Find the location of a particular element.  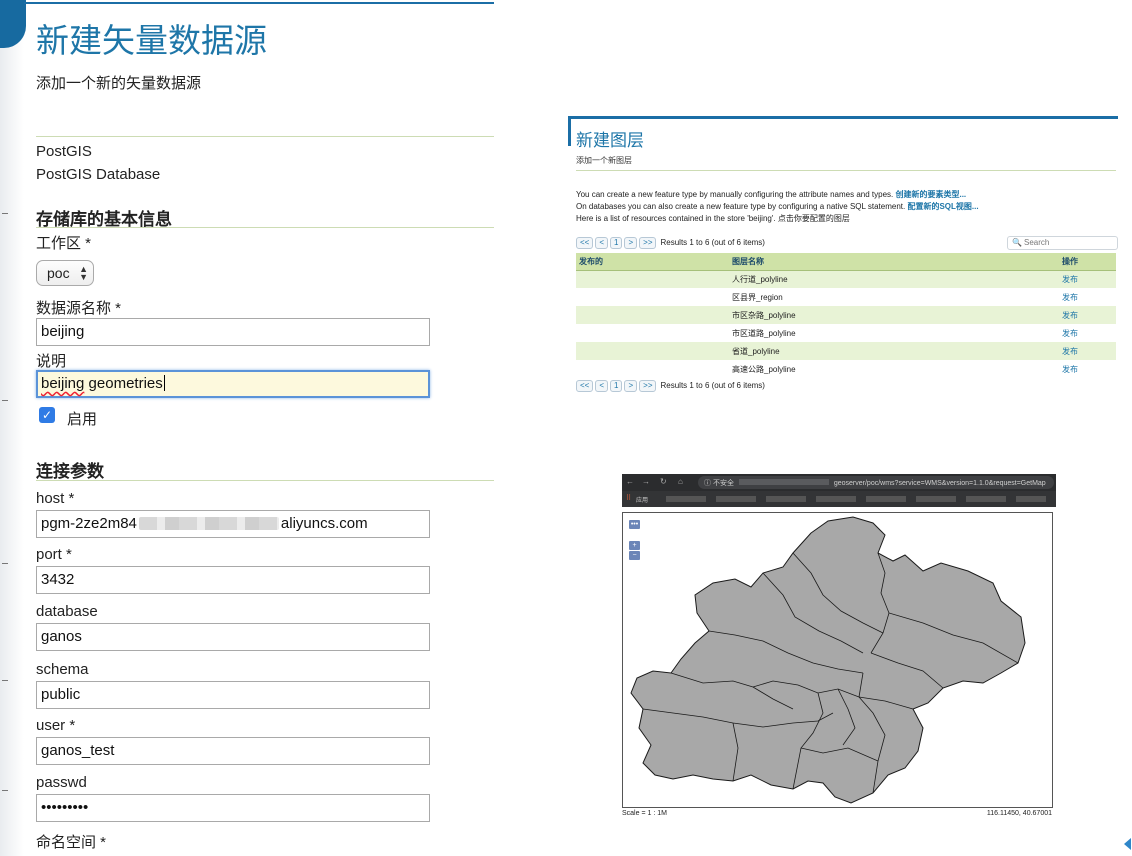

workspace-select: poc ▲▼ is located at coordinates (65, 273).